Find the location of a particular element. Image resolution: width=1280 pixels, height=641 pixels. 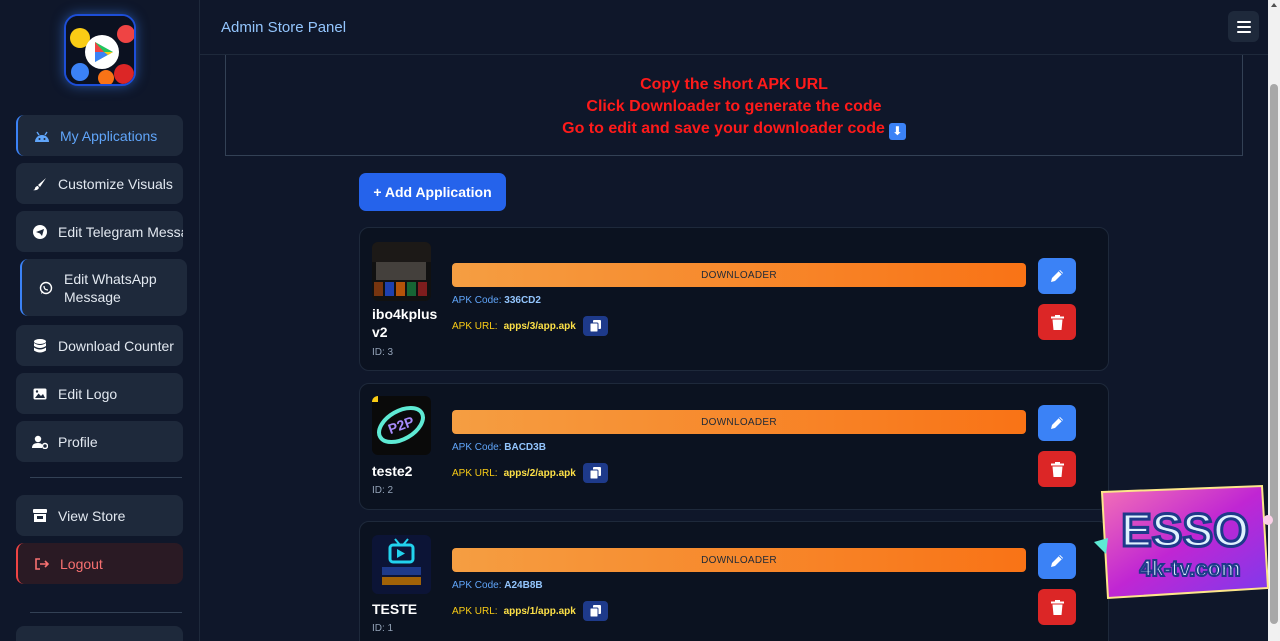

hamburger-menu-button is located at coordinates (1243, 26).